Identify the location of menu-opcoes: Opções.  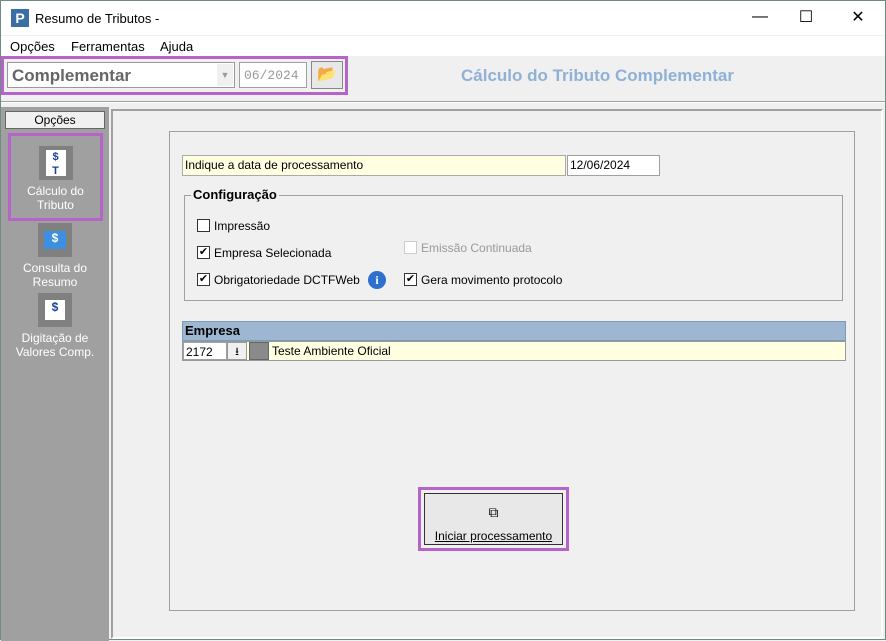
(32, 46).